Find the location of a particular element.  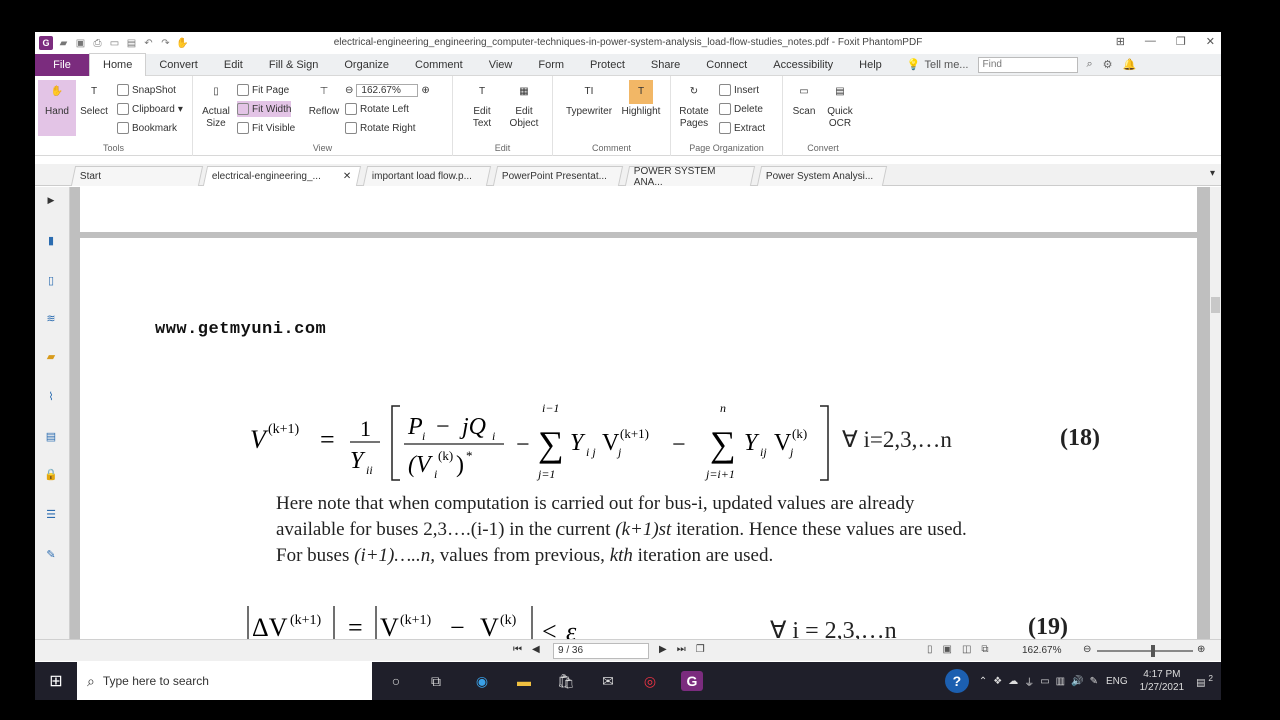

windows-start-icon: ⊞ is located at coordinates (56, 681).